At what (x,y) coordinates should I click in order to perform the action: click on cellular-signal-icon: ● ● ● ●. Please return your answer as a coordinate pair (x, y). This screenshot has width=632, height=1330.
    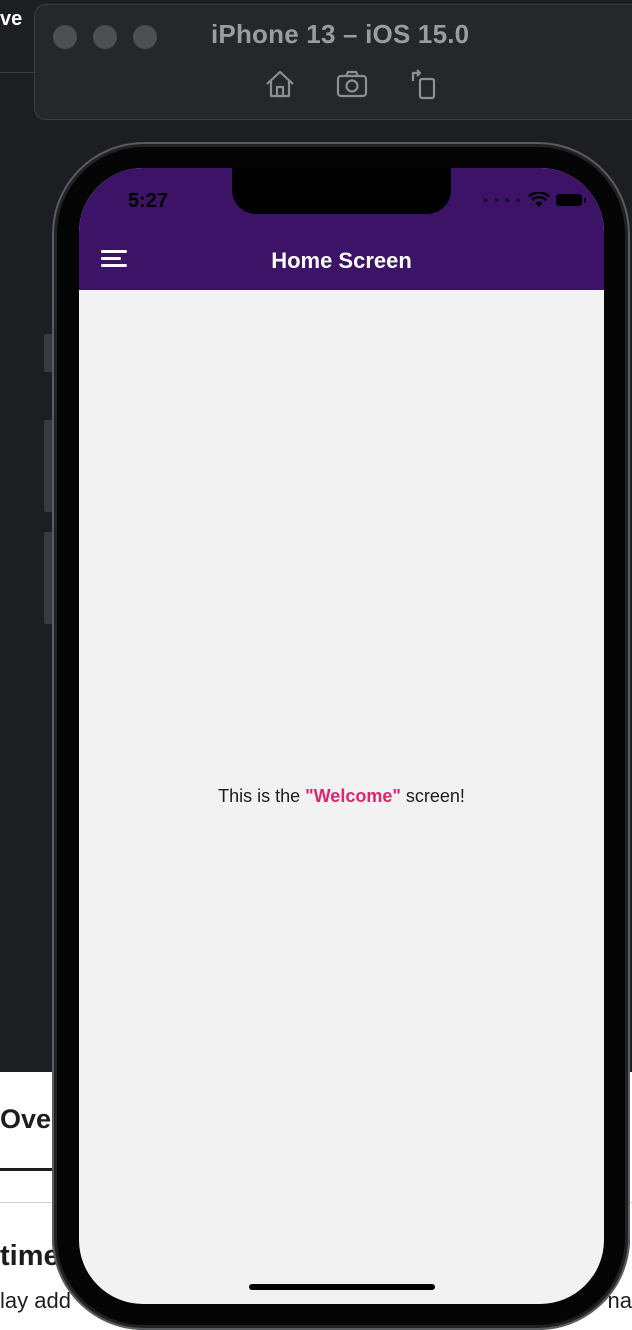
    Looking at the image, I should click on (502, 200).